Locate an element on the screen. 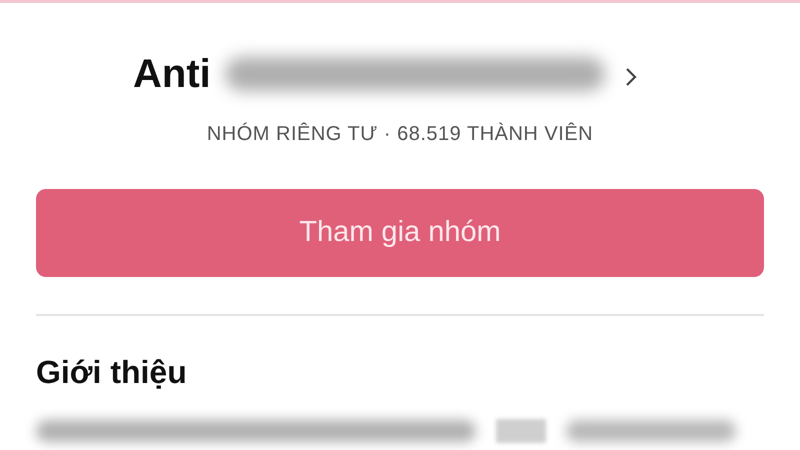 The height and width of the screenshot is (450, 800). blurred-text is located at coordinates (521, 431).